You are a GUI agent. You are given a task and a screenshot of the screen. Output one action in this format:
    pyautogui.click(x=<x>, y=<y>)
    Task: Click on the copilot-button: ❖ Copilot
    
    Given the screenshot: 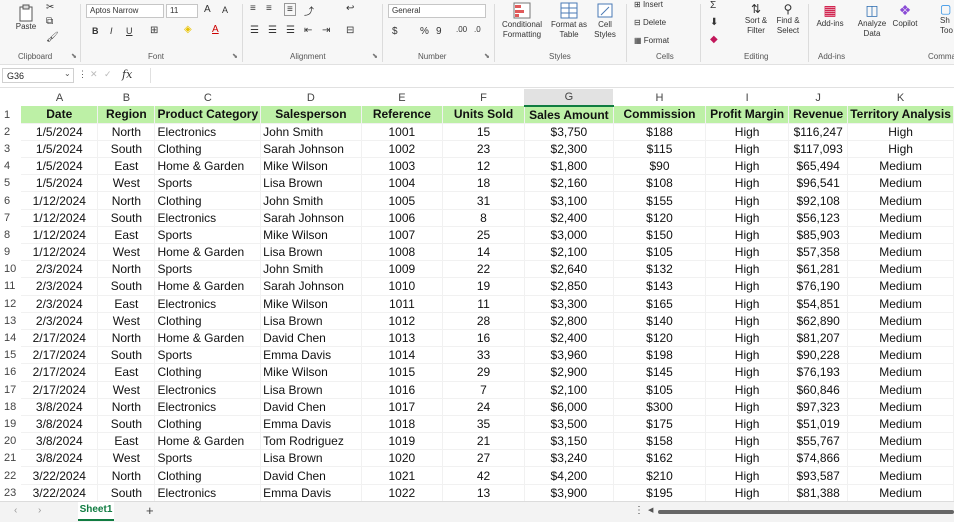 What is the action you would take?
    pyautogui.click(x=905, y=15)
    